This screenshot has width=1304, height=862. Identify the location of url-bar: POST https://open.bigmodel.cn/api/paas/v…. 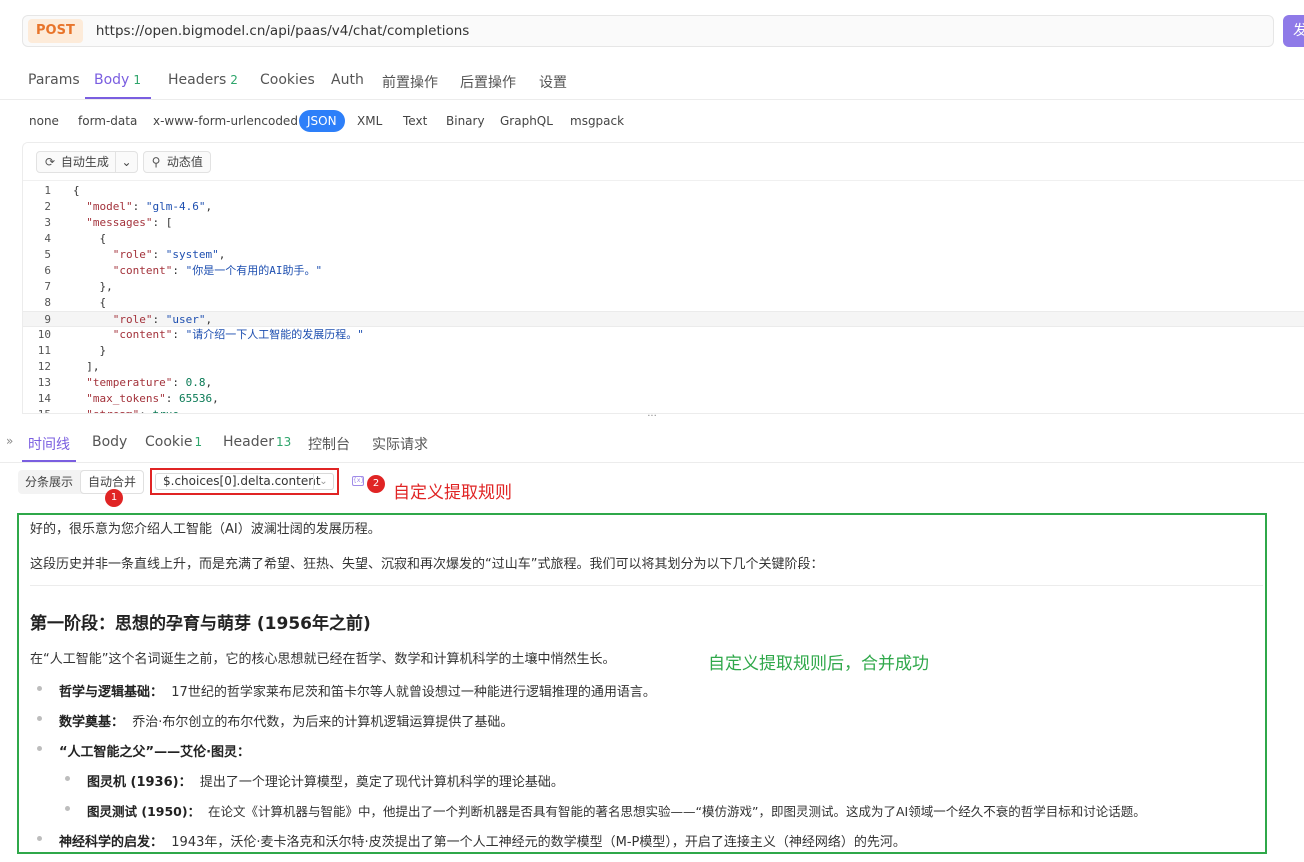
(648, 31).